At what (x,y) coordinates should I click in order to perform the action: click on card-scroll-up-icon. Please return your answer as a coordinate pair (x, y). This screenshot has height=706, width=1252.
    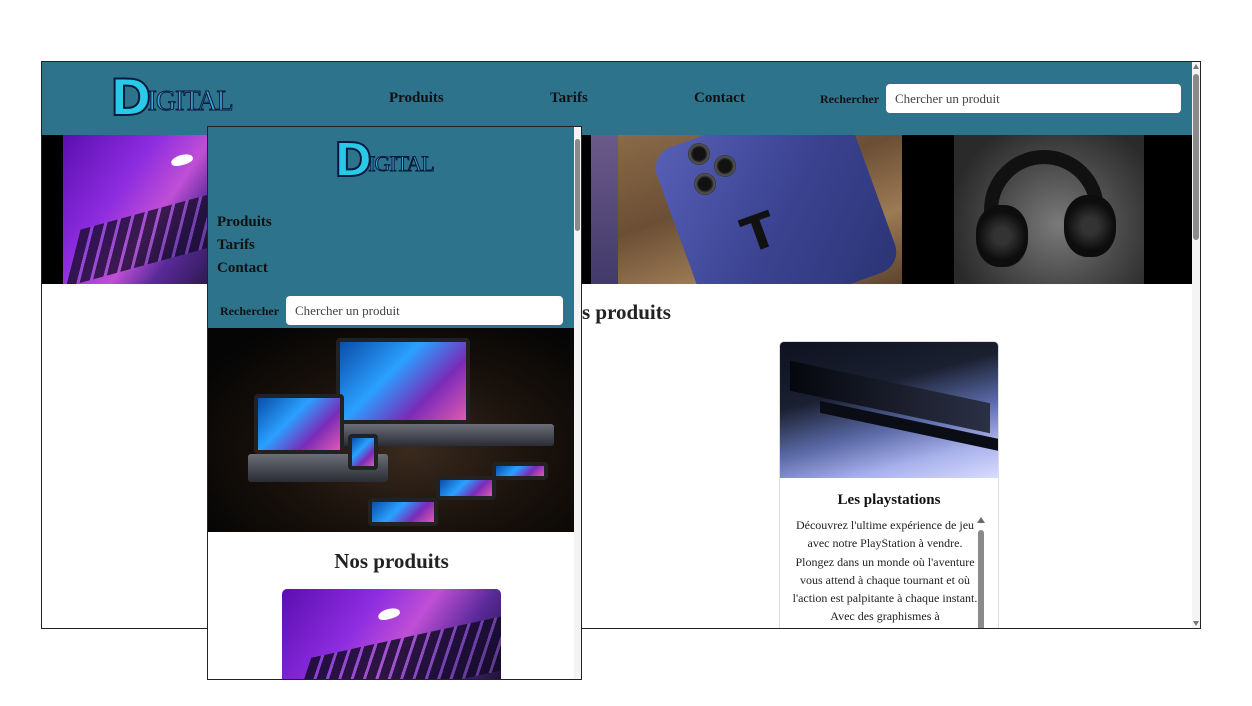
    Looking at the image, I should click on (981, 520).